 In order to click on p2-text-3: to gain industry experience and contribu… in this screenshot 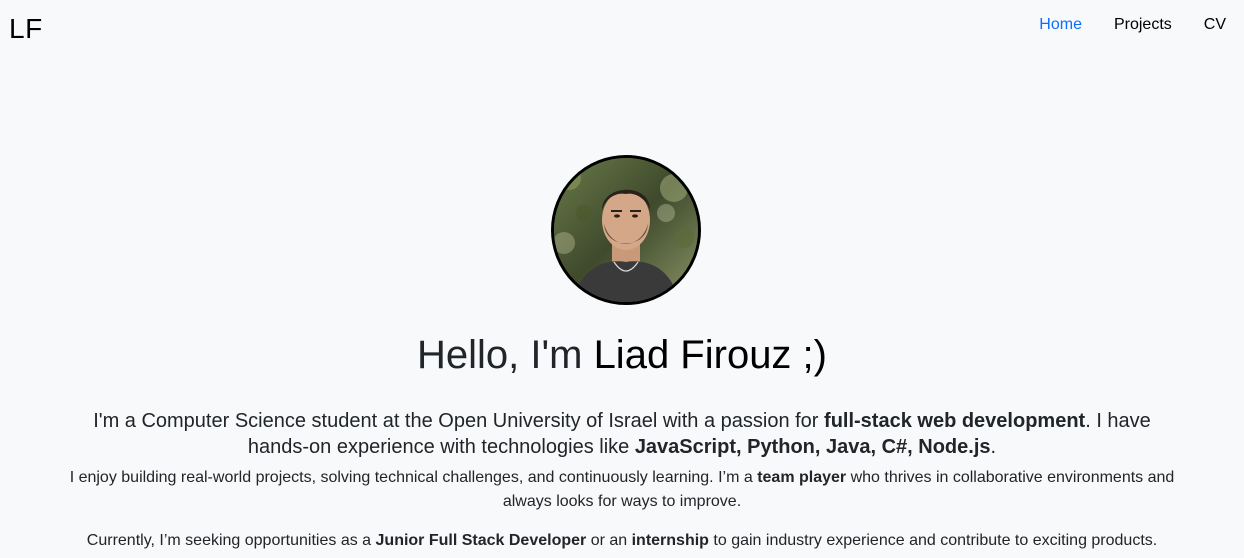, I will do `click(933, 540)`.